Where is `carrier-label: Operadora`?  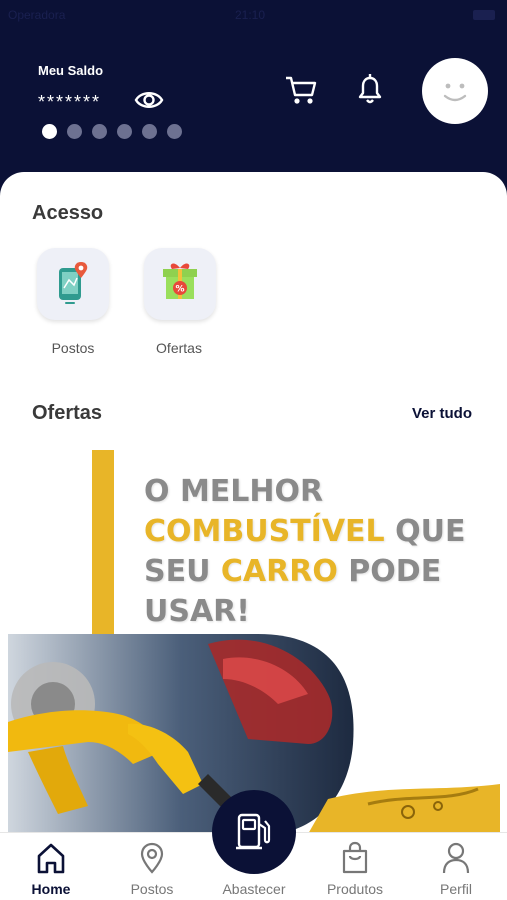
carrier-label: Operadora is located at coordinates (37, 15).